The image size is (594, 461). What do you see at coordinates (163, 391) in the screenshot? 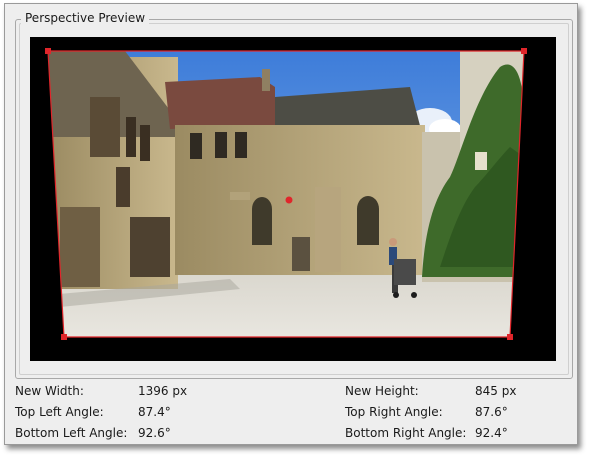
I see `new-width-value: 1396 px` at bounding box center [163, 391].